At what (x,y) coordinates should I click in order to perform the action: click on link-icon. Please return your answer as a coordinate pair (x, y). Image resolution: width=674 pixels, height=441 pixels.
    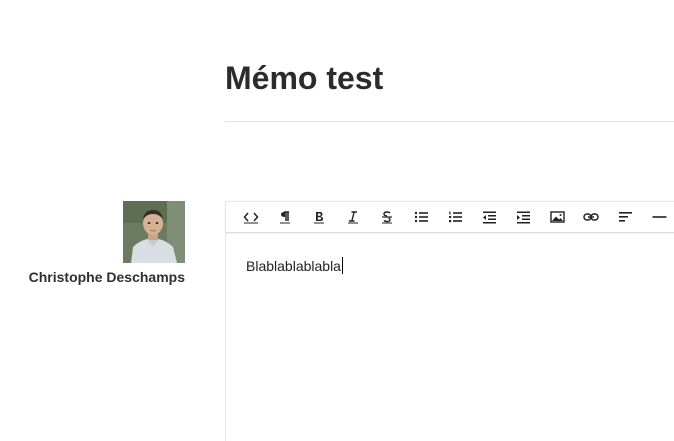
    Looking at the image, I should click on (591, 217).